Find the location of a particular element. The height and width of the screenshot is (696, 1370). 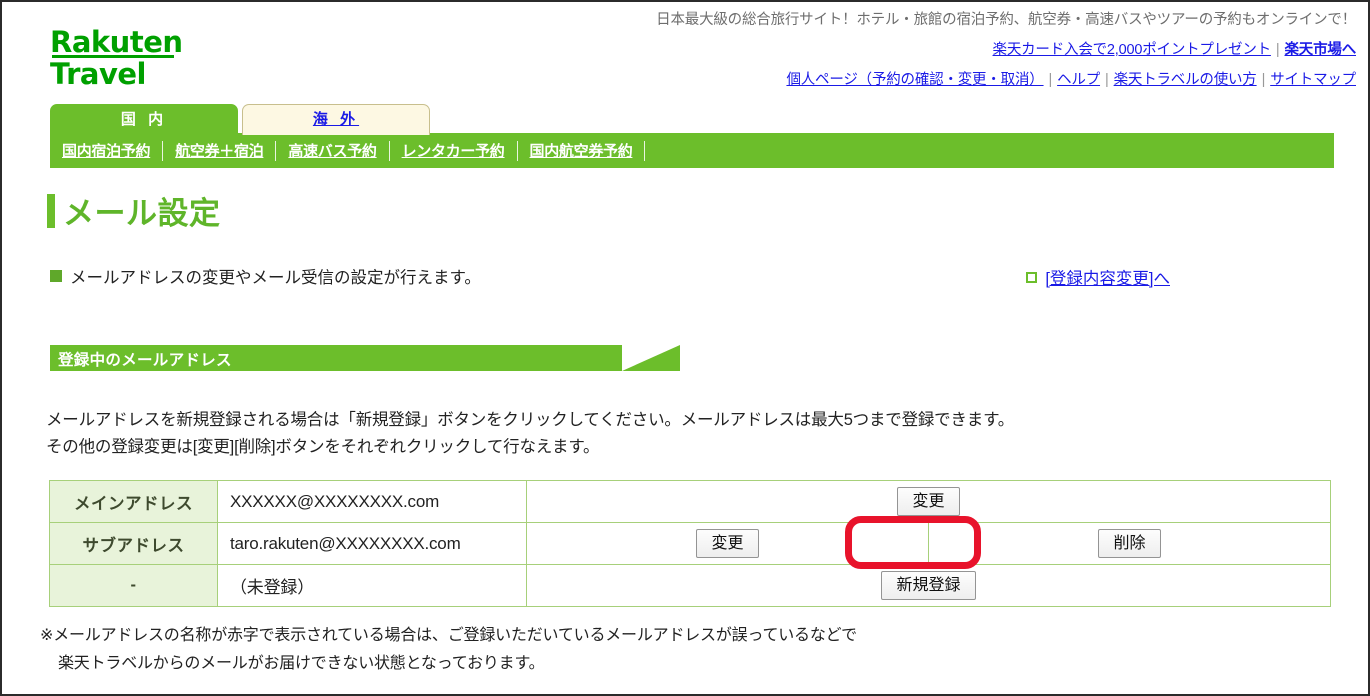

row-action-change-sub-address: 変更 is located at coordinates (727, 543).